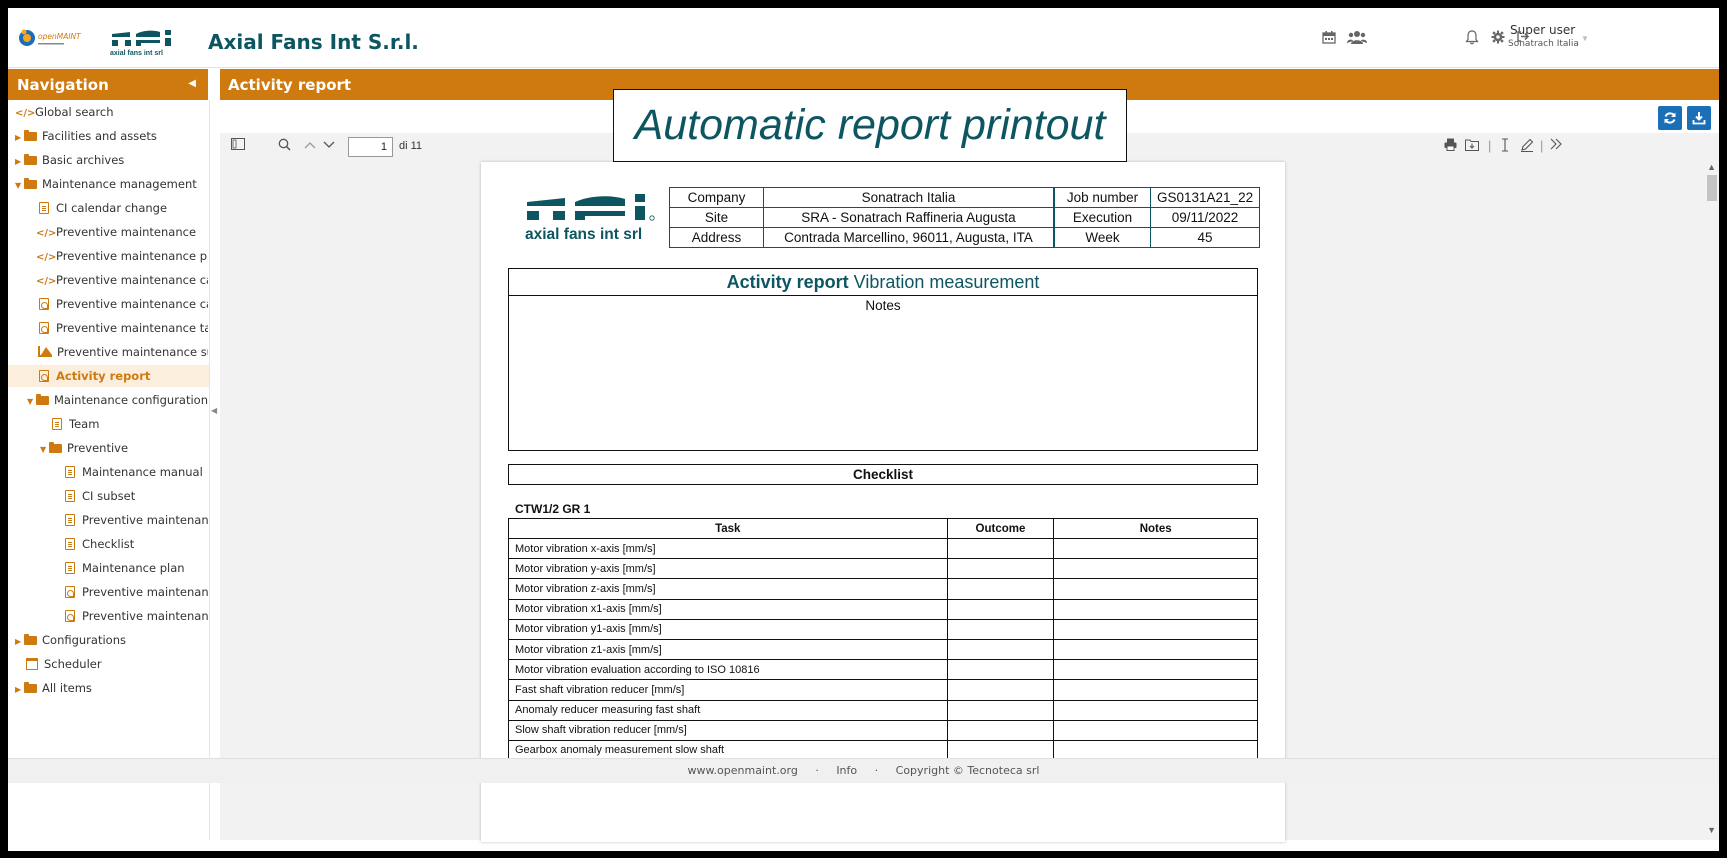  What do you see at coordinates (1712, 500) in the screenshot?
I see `viewer-scrollbar` at bounding box center [1712, 500].